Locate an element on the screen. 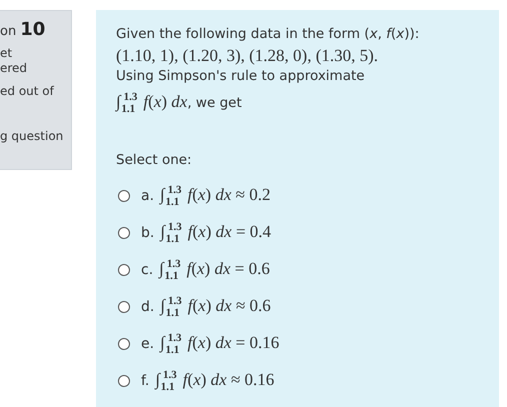 Image resolution: width=507 pixels, height=407 pixels. option-letter: c. is located at coordinates (147, 270).